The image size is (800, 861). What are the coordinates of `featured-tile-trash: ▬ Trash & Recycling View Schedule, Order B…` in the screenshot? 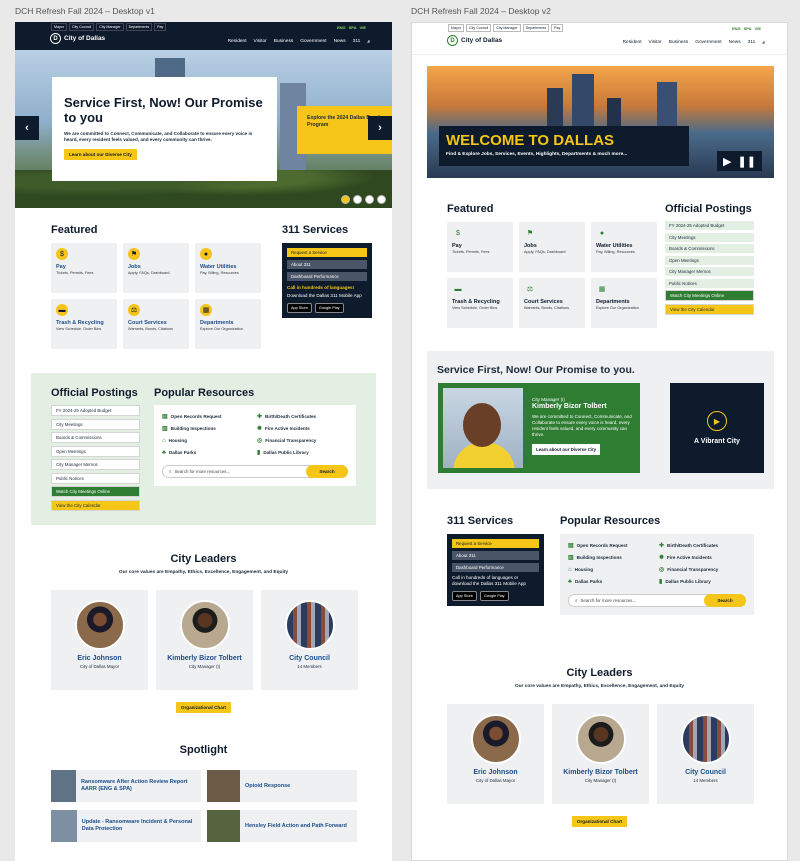 It's located at (84, 324).